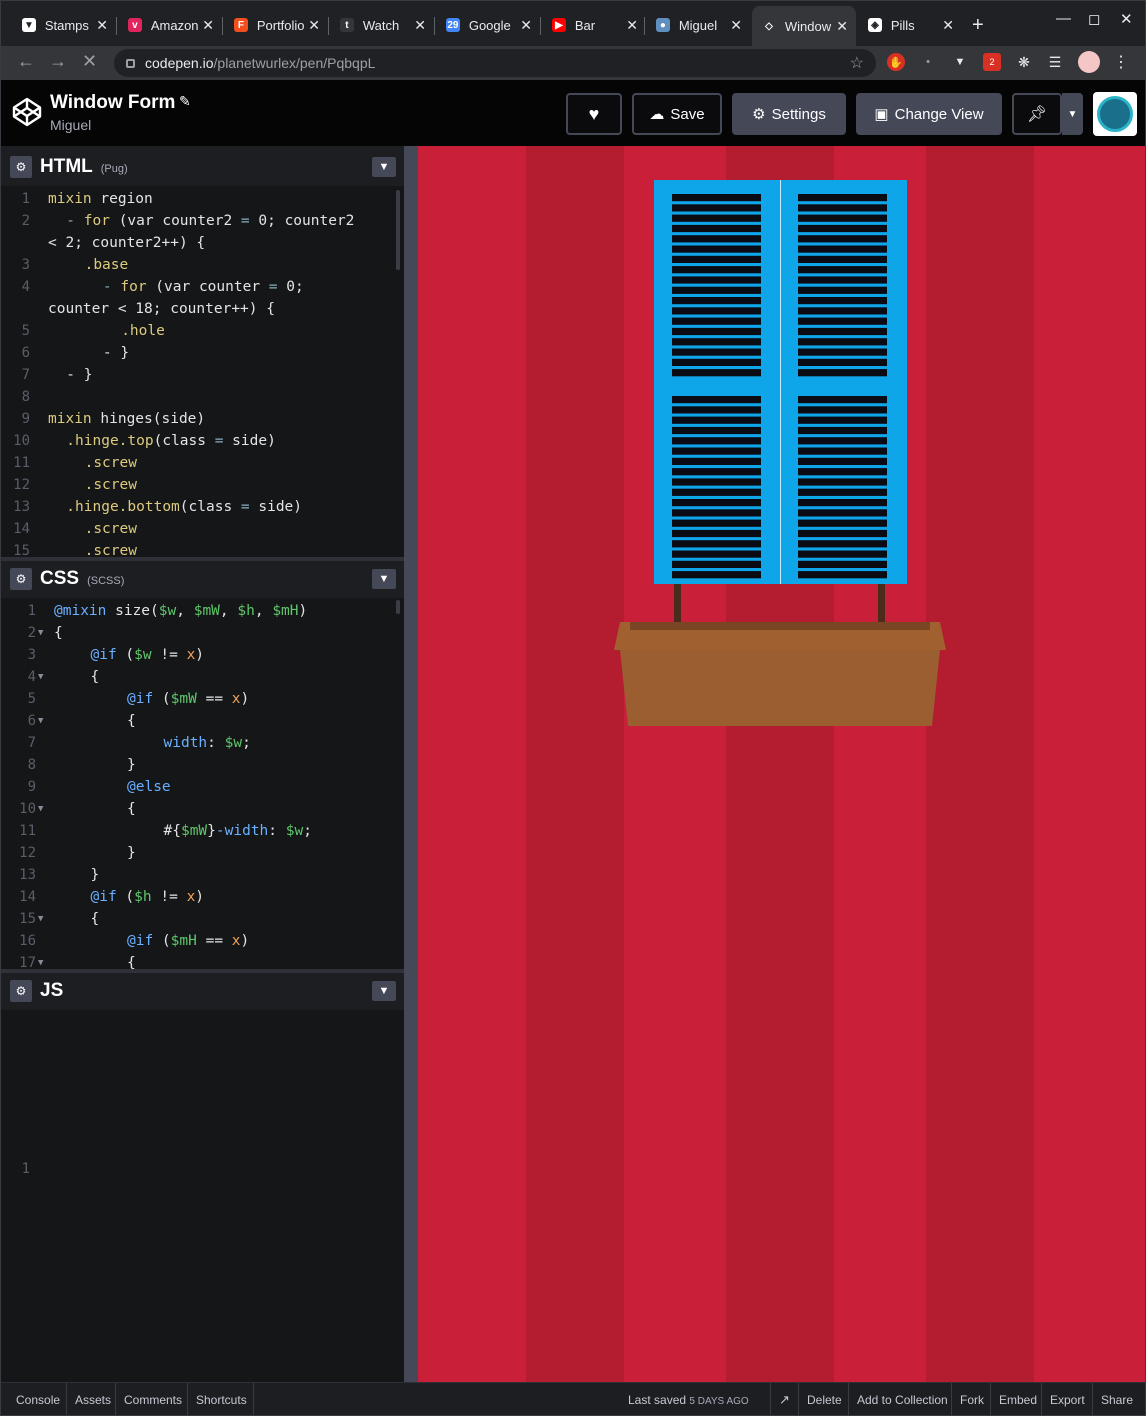 This screenshot has width=1146, height=1416. I want to click on browser-tab: ▼ Stamps ✕, so click(64, 25).